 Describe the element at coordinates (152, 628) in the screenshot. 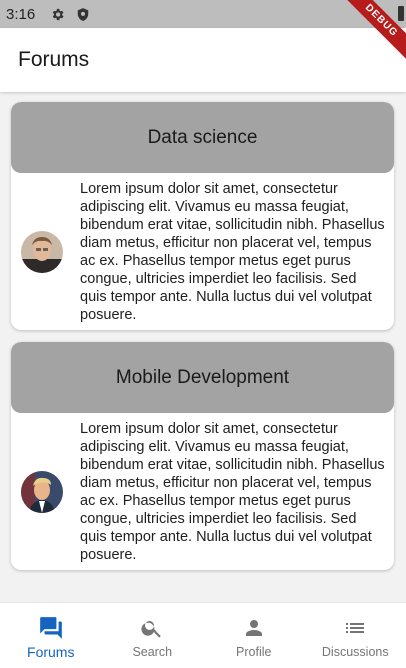

I see `search-icon` at that location.